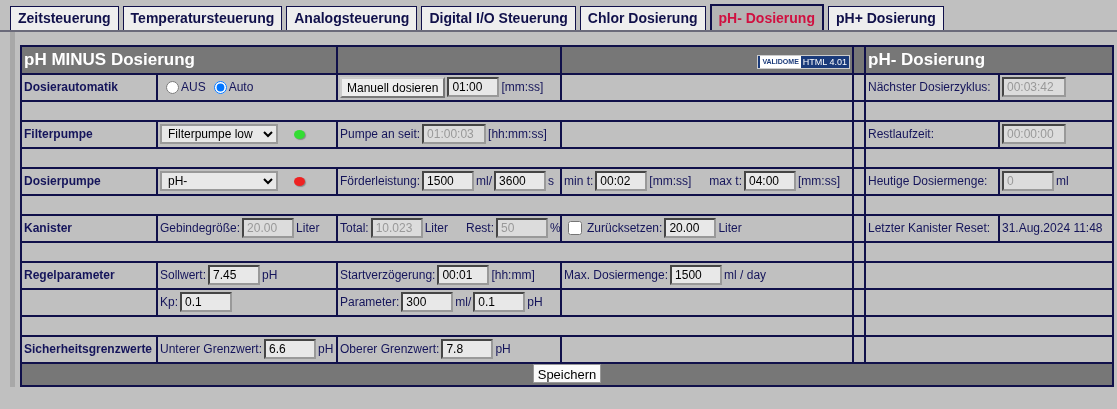 The width and height of the screenshot is (1117, 409). Describe the element at coordinates (219, 134) in the screenshot. I see `dropdown: Filterpumpe low` at that location.